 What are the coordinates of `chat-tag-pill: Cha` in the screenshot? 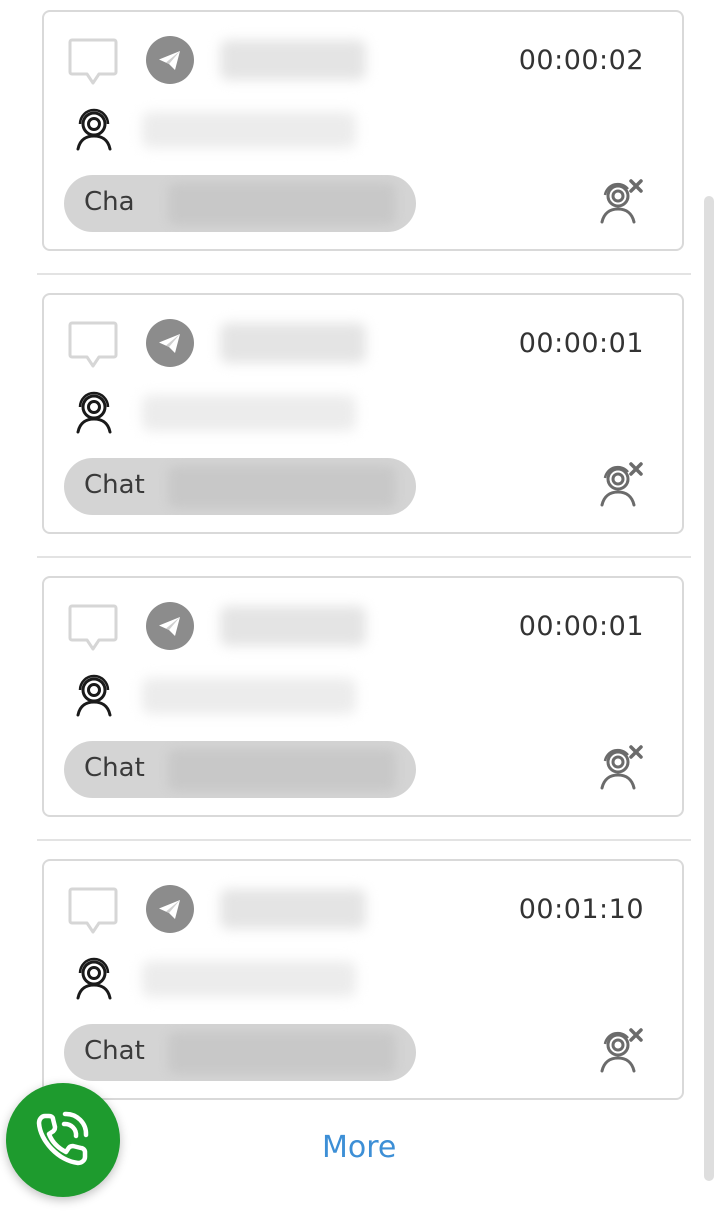 It's located at (240, 203).